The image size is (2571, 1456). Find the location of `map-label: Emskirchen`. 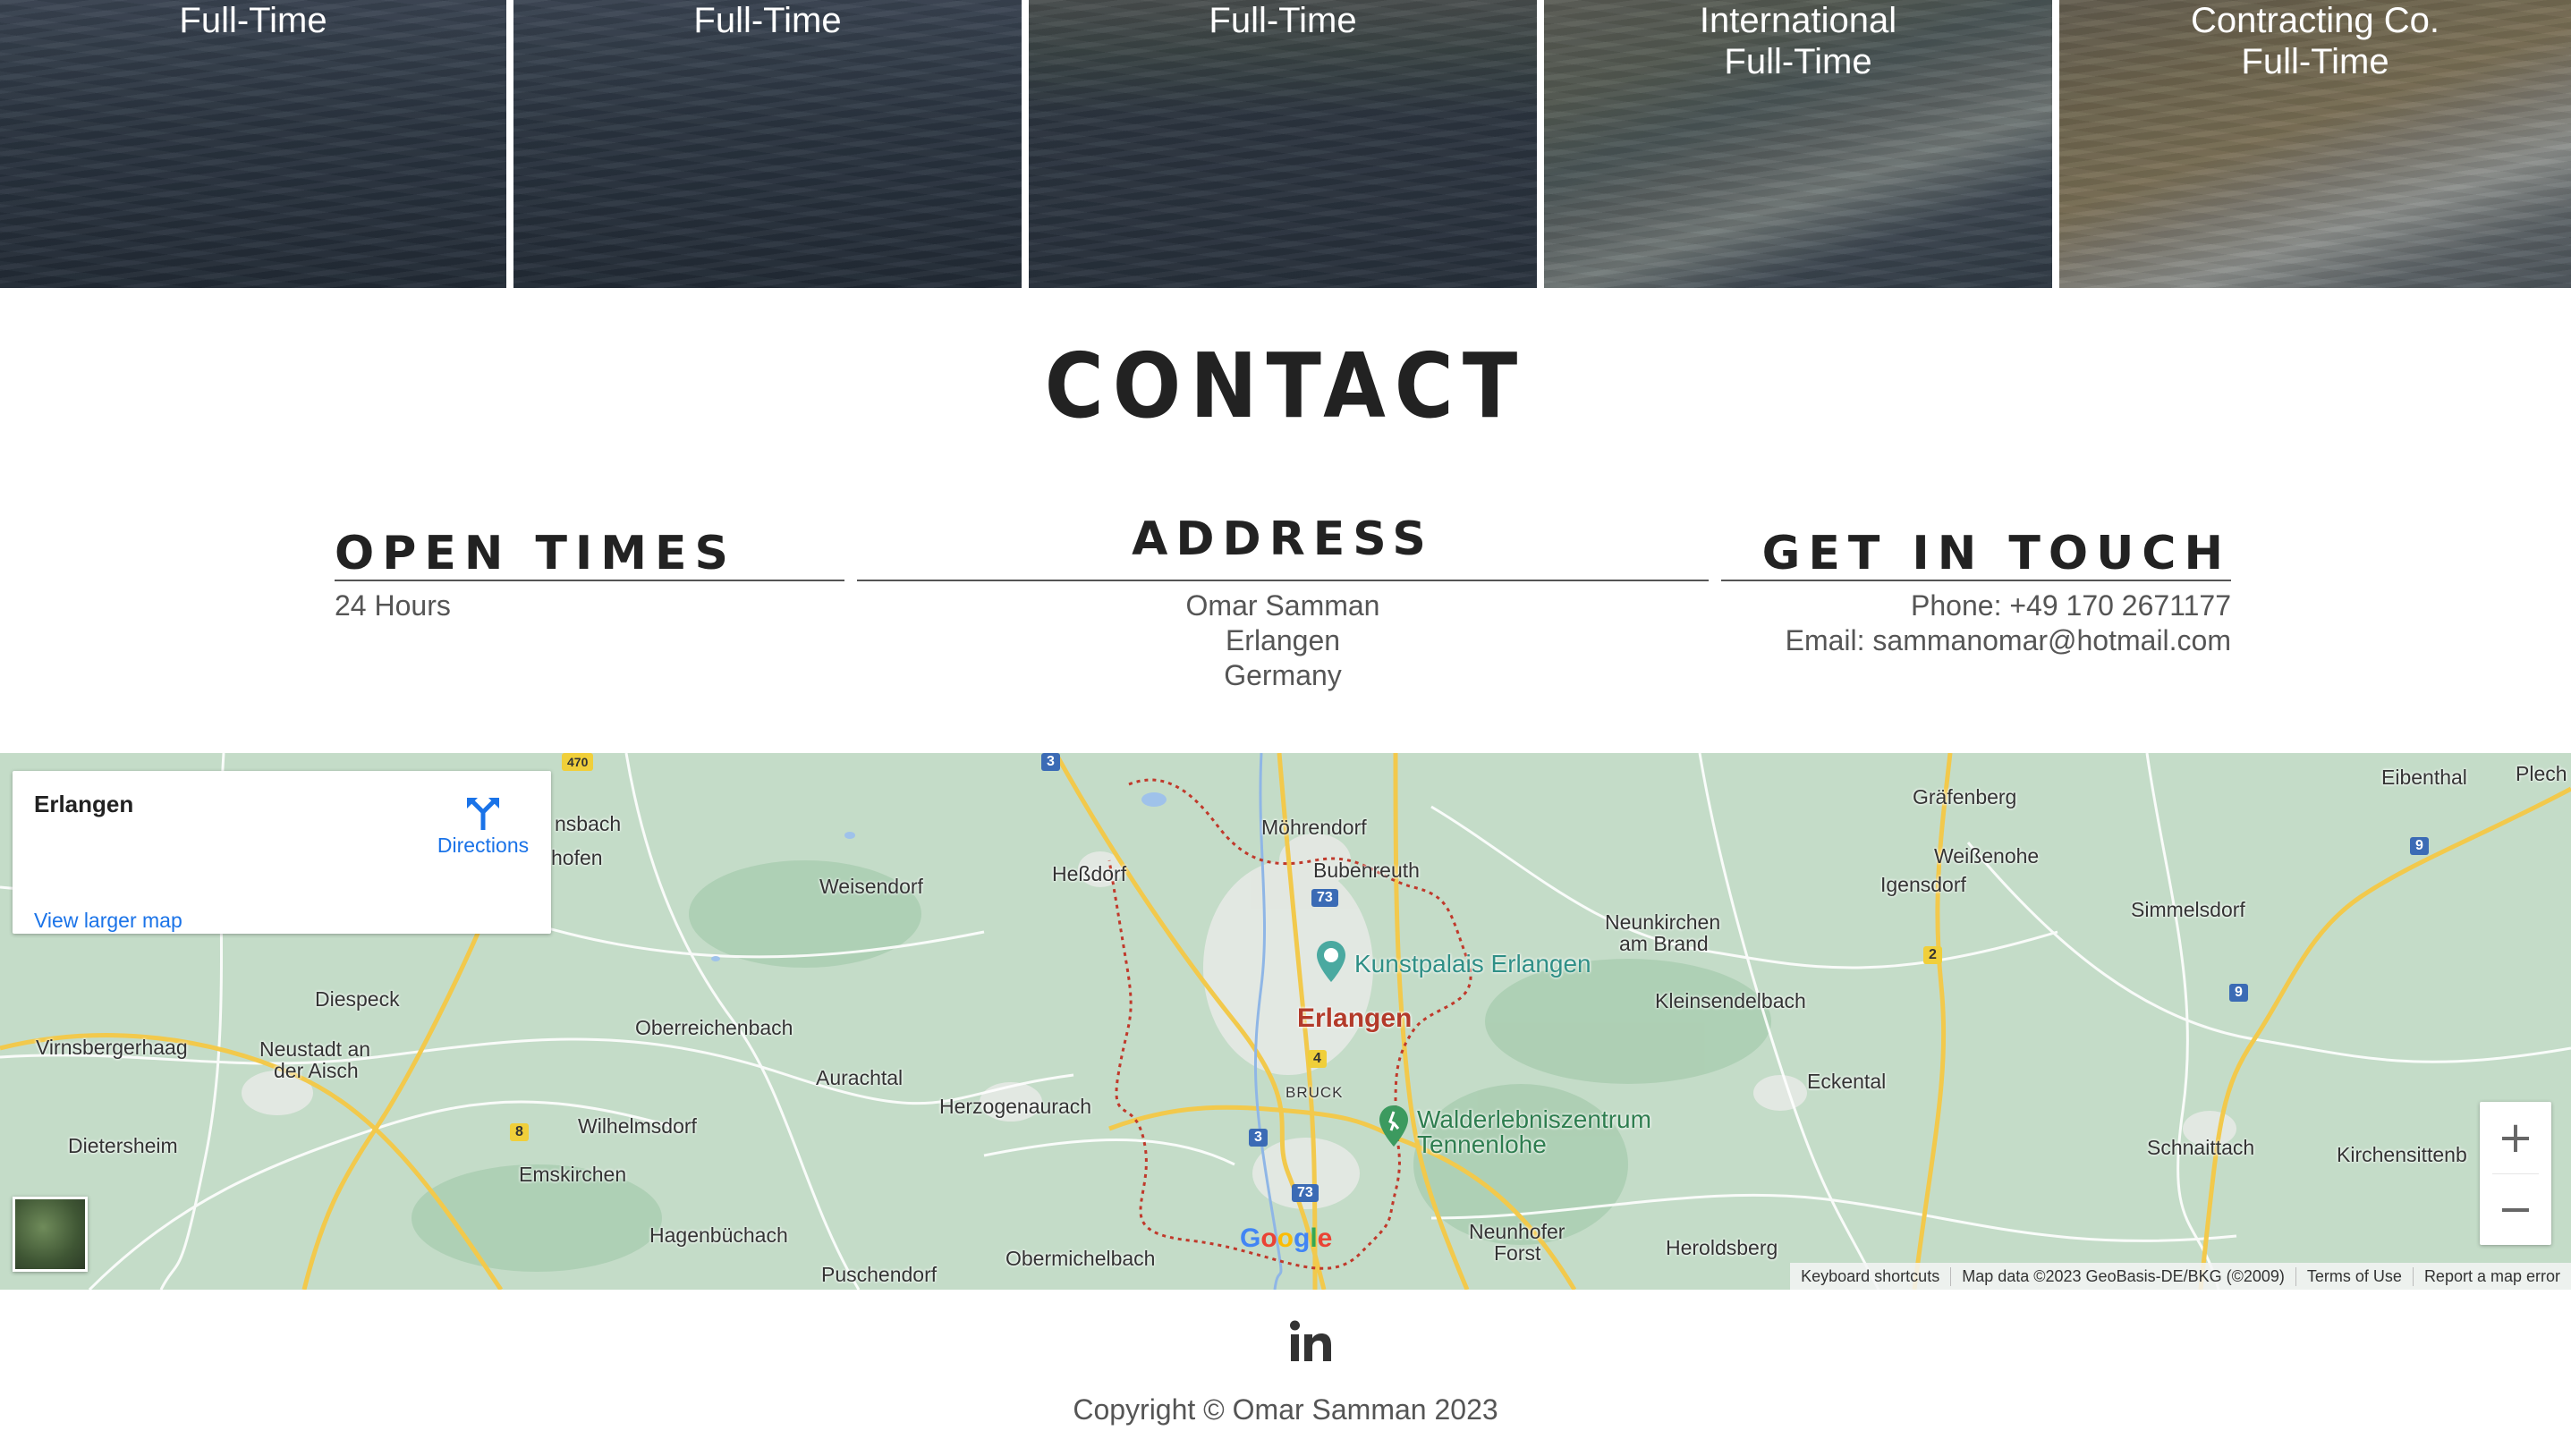

map-label: Emskirchen is located at coordinates (573, 1174).